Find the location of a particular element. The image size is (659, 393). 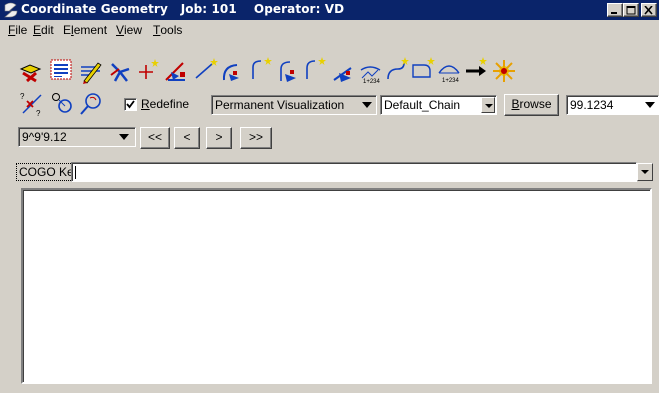

minimize-icon is located at coordinates (614, 13).